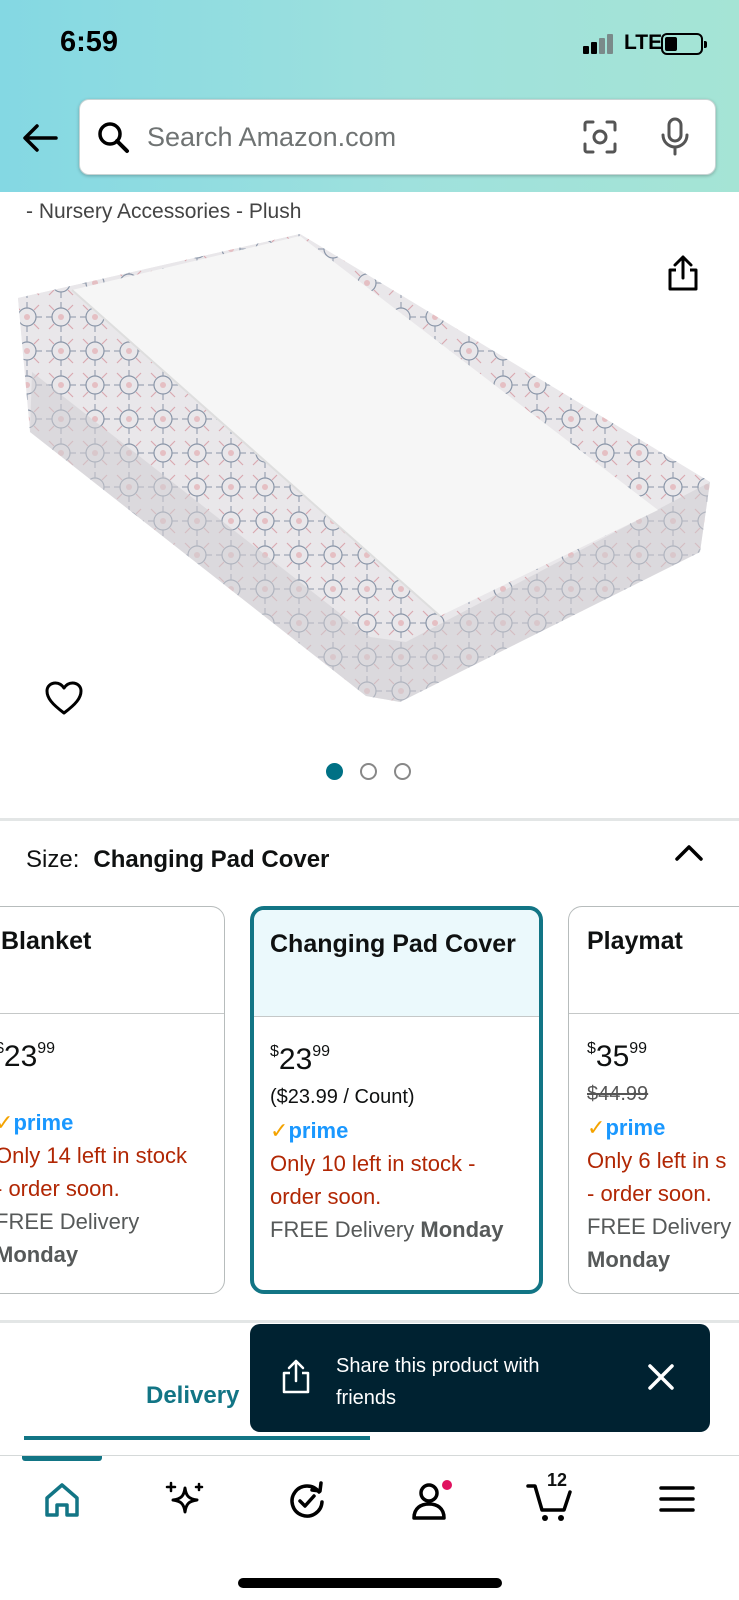 The width and height of the screenshot is (739, 1600). Describe the element at coordinates (601, 44) in the screenshot. I see `signal-icon` at that location.